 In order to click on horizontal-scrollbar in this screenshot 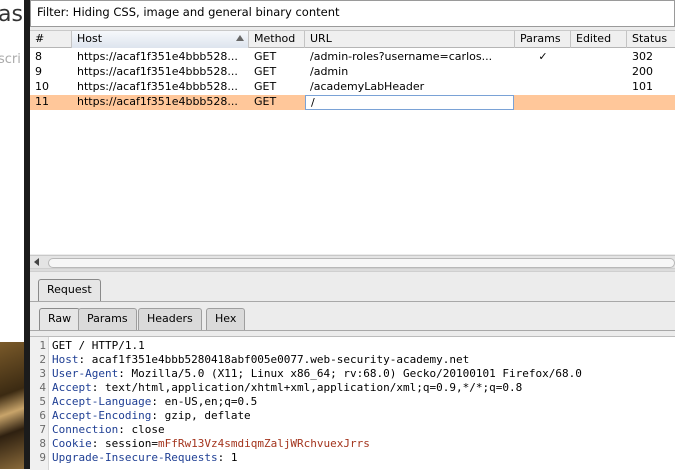, I will do `click(352, 262)`.